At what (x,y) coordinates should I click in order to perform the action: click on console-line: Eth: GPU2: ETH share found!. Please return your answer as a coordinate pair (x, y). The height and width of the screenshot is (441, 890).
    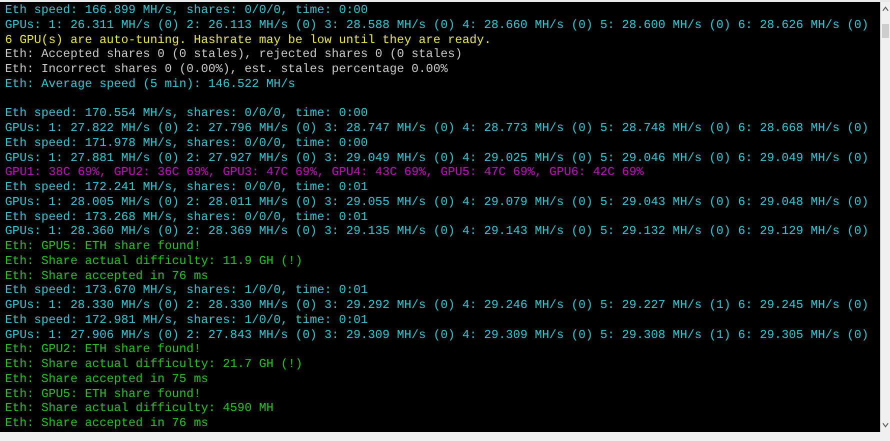
    Looking at the image, I should click on (103, 349).